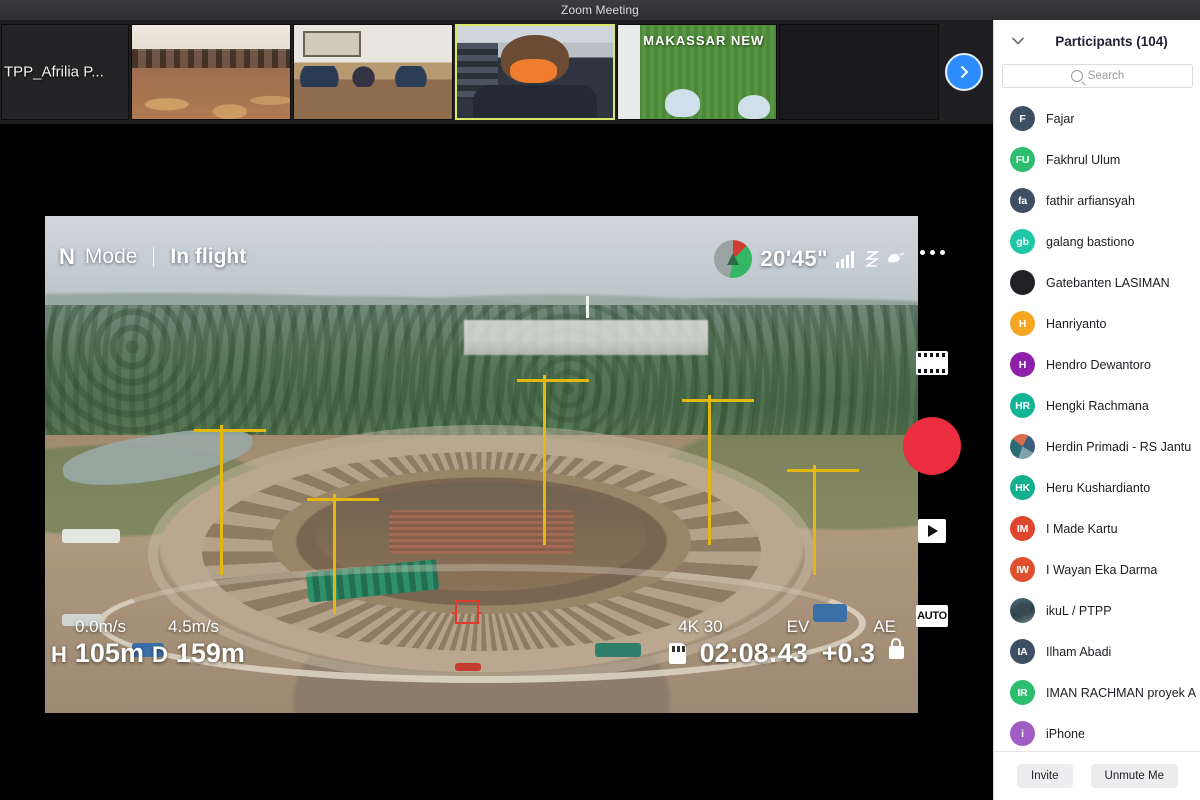 This screenshot has height=800, width=1200. Describe the element at coordinates (932, 252) in the screenshot. I see `more-dots-icon` at that location.